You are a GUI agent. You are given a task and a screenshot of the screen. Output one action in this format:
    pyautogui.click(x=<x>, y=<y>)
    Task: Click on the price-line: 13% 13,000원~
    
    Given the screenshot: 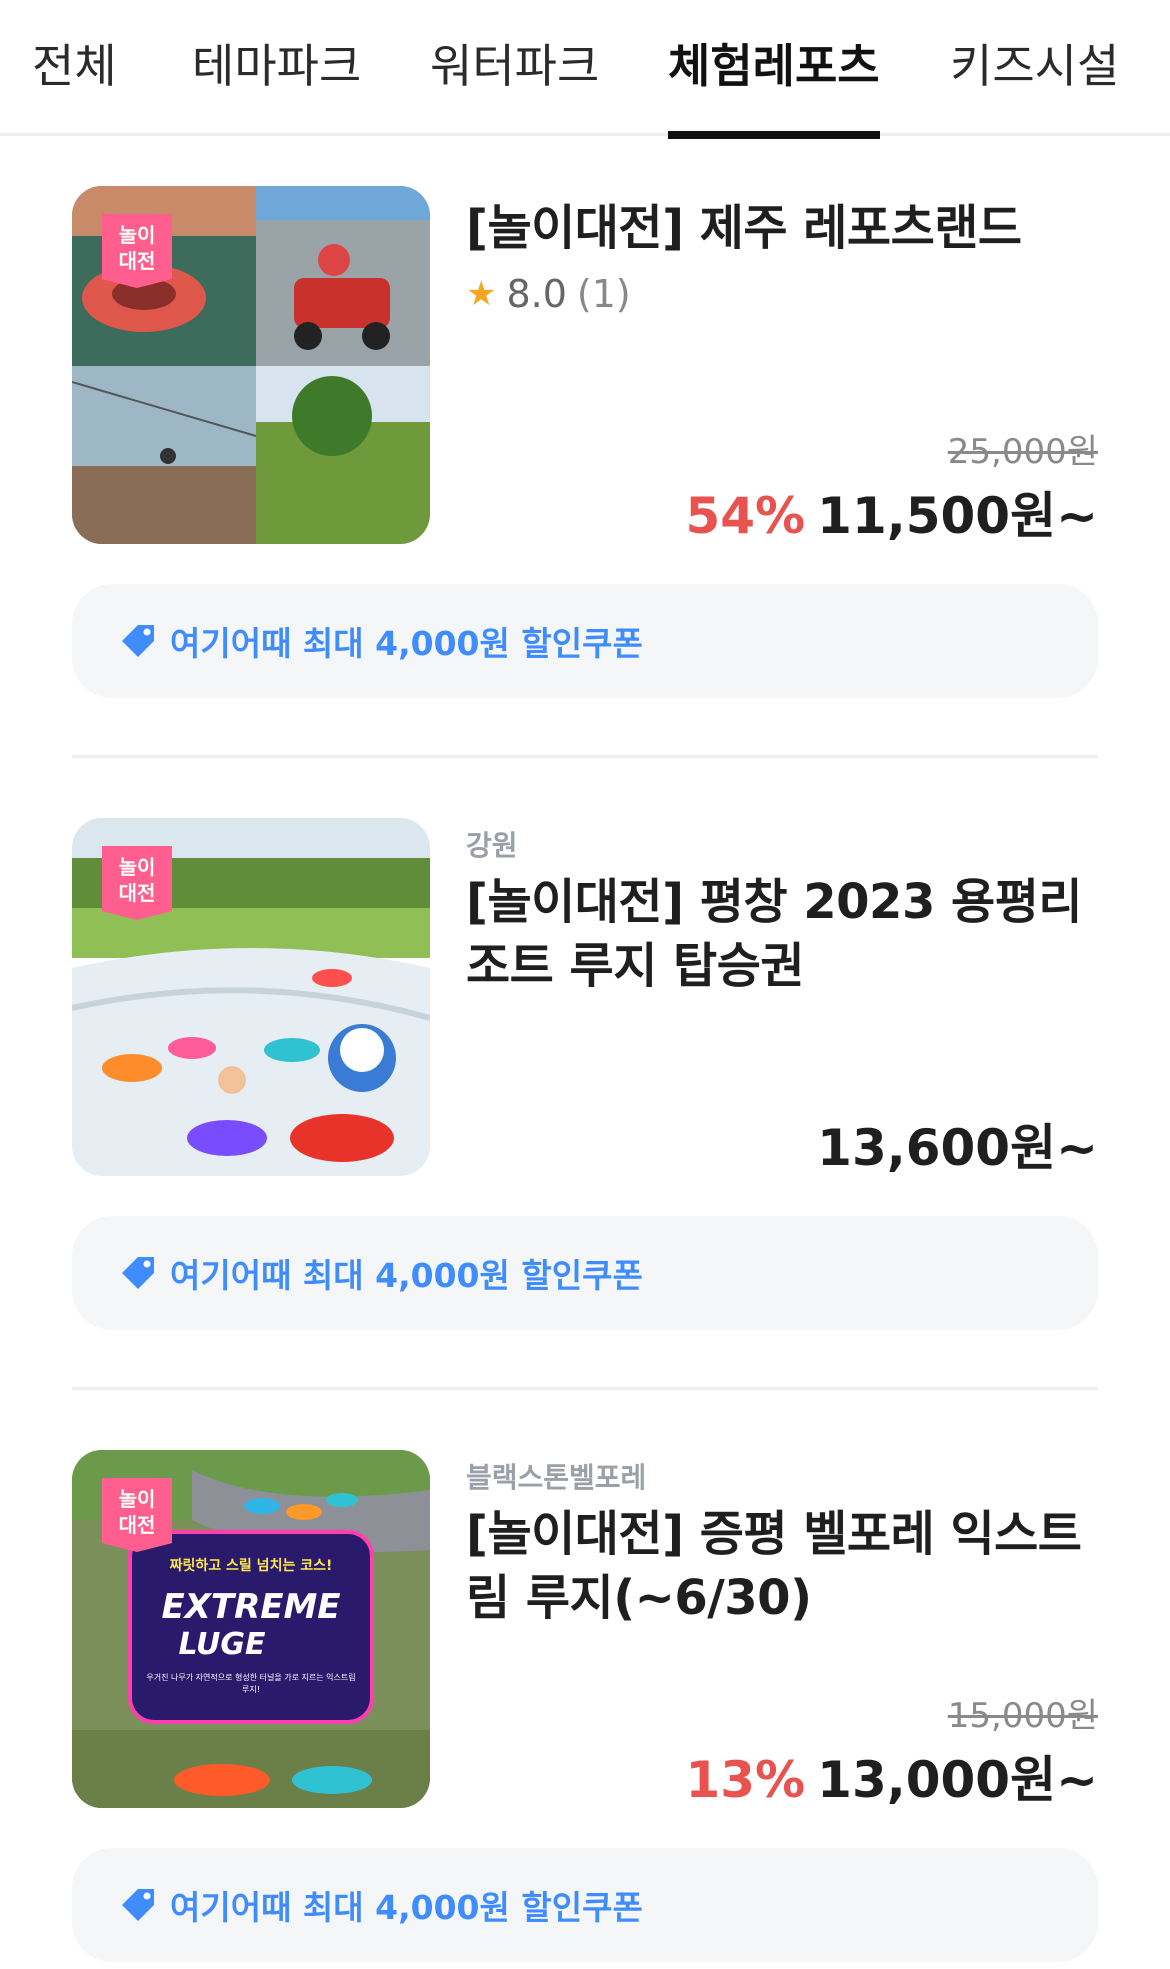 What is the action you would take?
    pyautogui.click(x=891, y=1776)
    